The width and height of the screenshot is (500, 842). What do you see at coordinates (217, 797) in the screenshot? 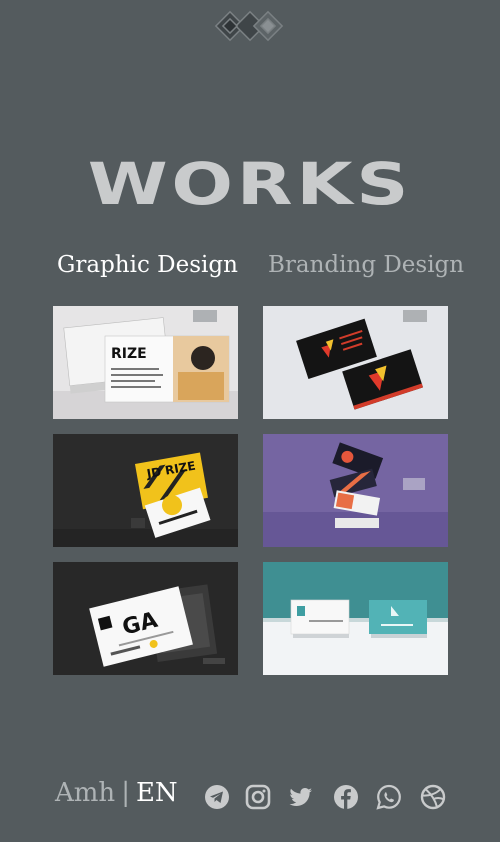
I see `telegram-icon` at bounding box center [217, 797].